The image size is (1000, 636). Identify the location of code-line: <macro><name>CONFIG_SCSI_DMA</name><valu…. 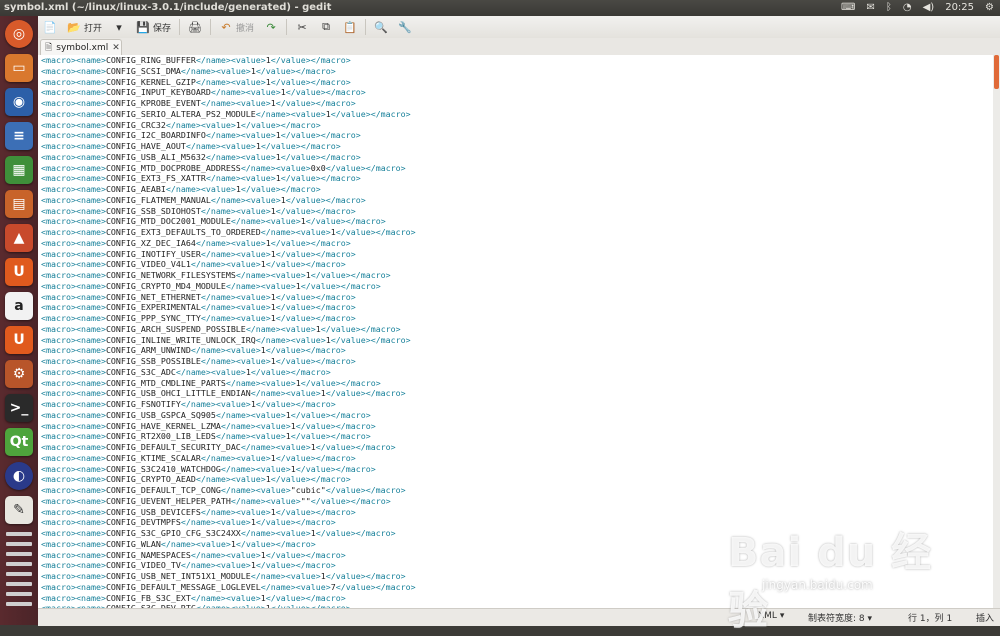
(517, 71).